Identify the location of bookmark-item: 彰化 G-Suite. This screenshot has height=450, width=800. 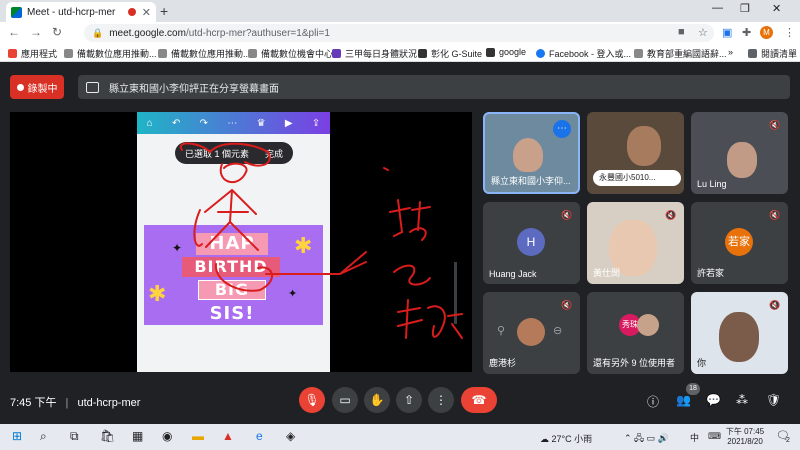
(450, 53).